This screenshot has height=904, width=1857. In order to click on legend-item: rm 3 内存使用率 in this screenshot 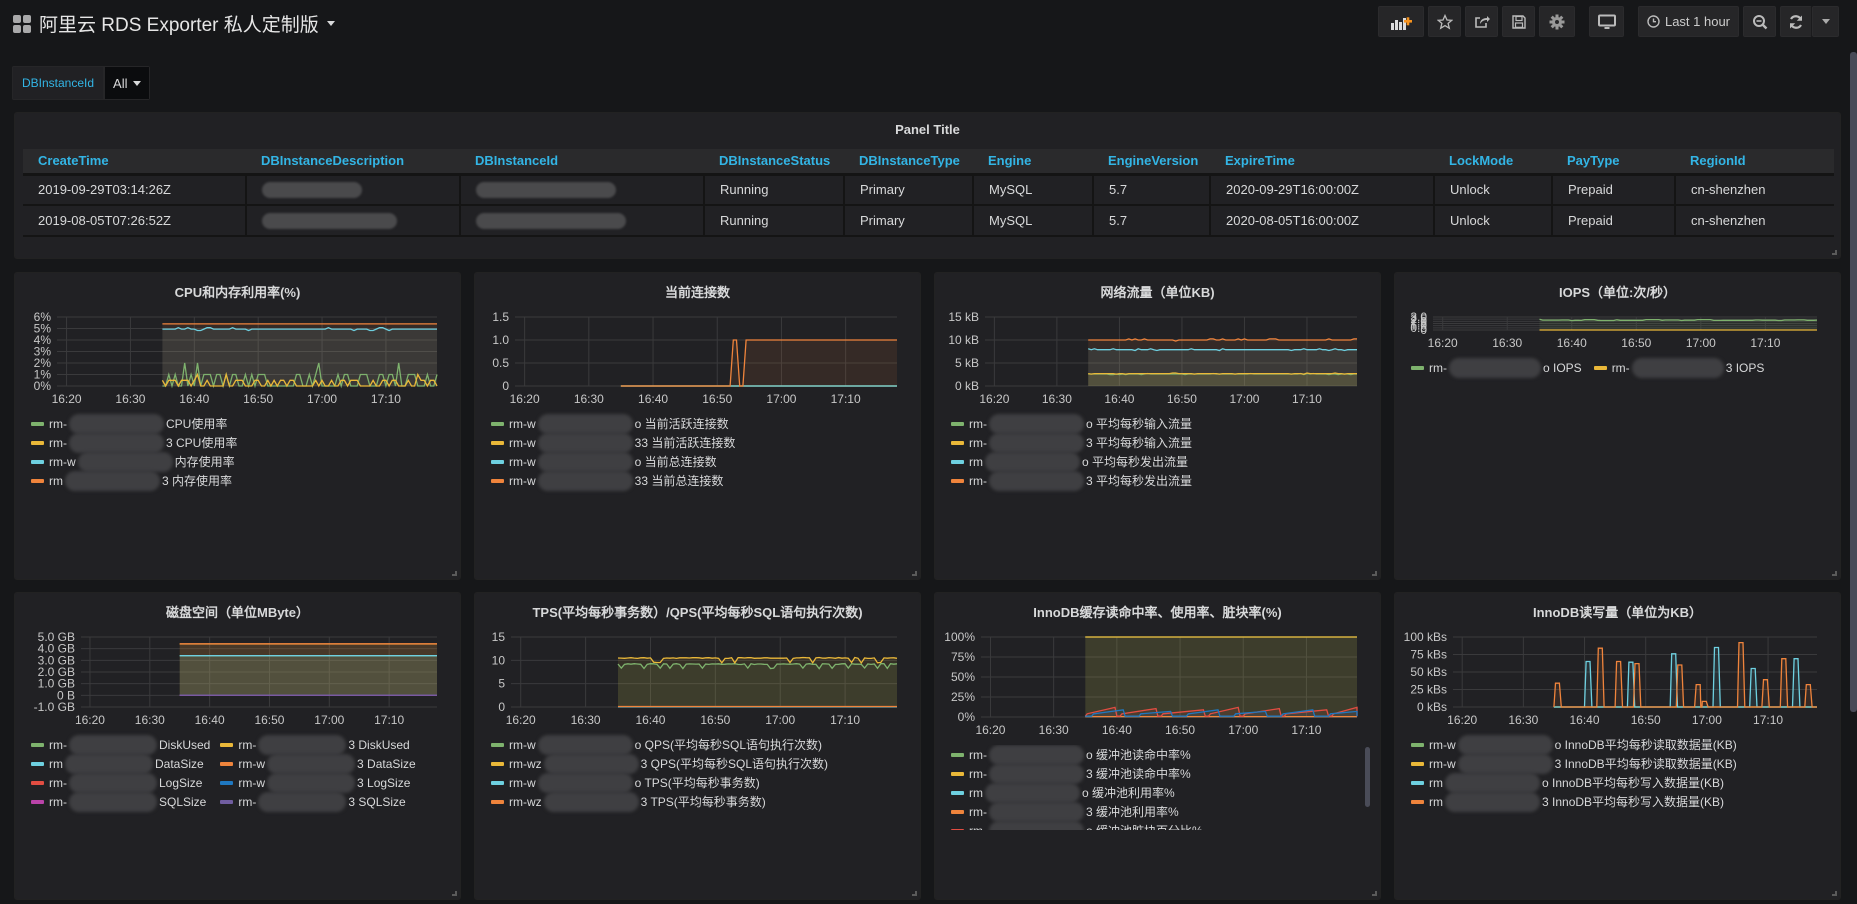, I will do `click(134, 480)`.